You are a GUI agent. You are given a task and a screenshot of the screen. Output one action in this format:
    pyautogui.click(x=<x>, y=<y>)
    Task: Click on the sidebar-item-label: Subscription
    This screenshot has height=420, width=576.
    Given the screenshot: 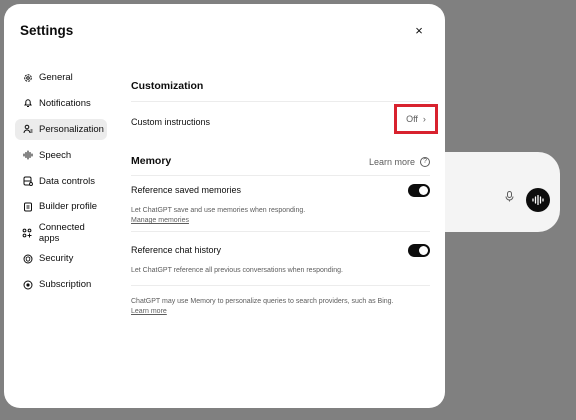 What is the action you would take?
    pyautogui.click(x=65, y=285)
    